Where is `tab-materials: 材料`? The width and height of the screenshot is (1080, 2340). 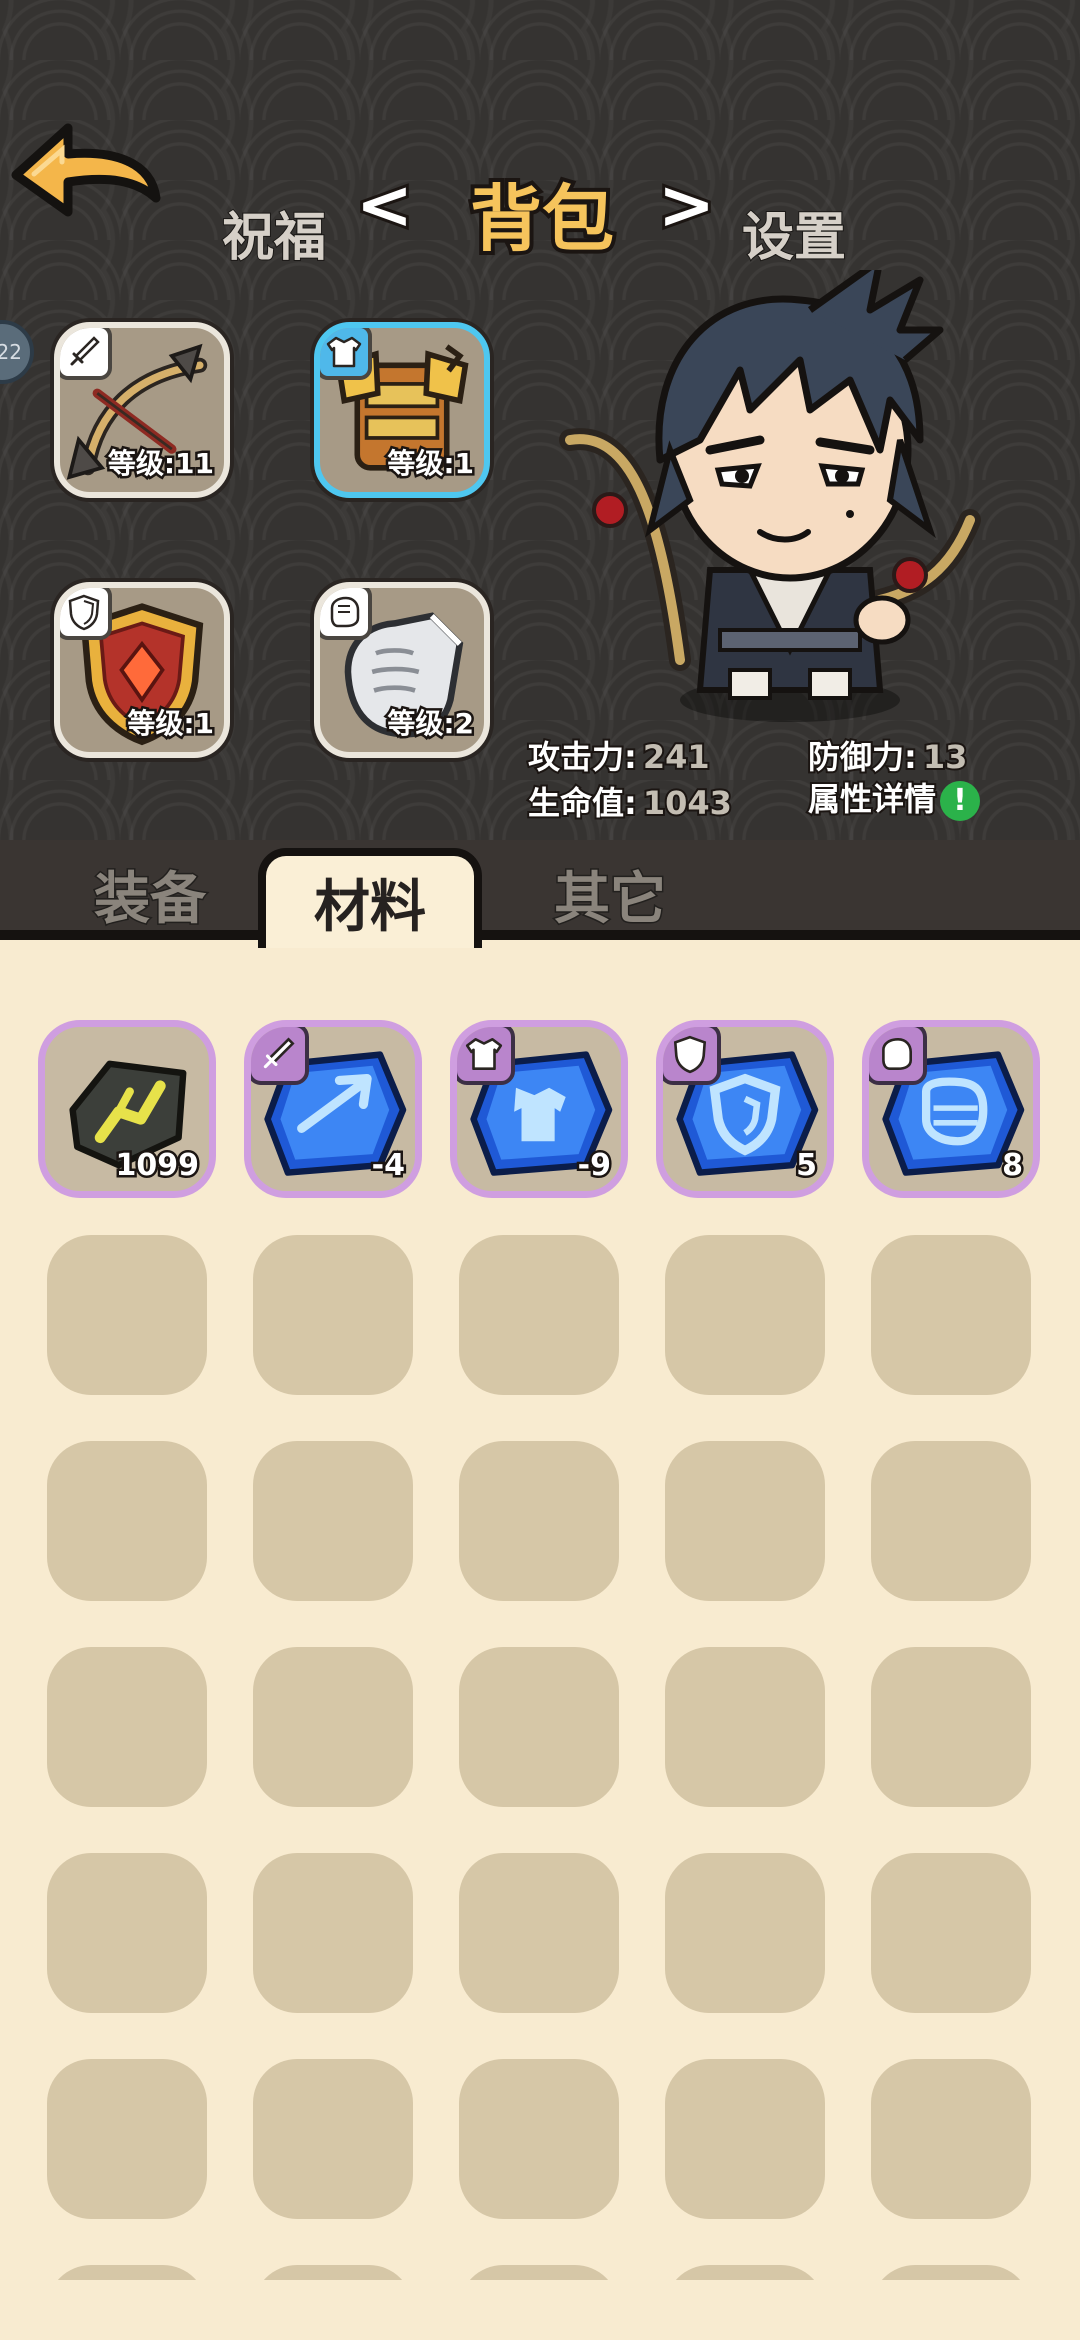 tab-materials: 材料 is located at coordinates (370, 898).